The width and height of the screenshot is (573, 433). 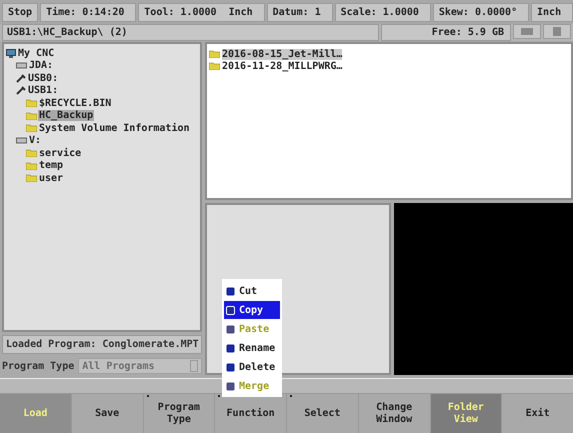 What do you see at coordinates (102, 344) in the screenshot?
I see `loaded-program-text: Loaded Program: Conglomerate.MPT` at bounding box center [102, 344].